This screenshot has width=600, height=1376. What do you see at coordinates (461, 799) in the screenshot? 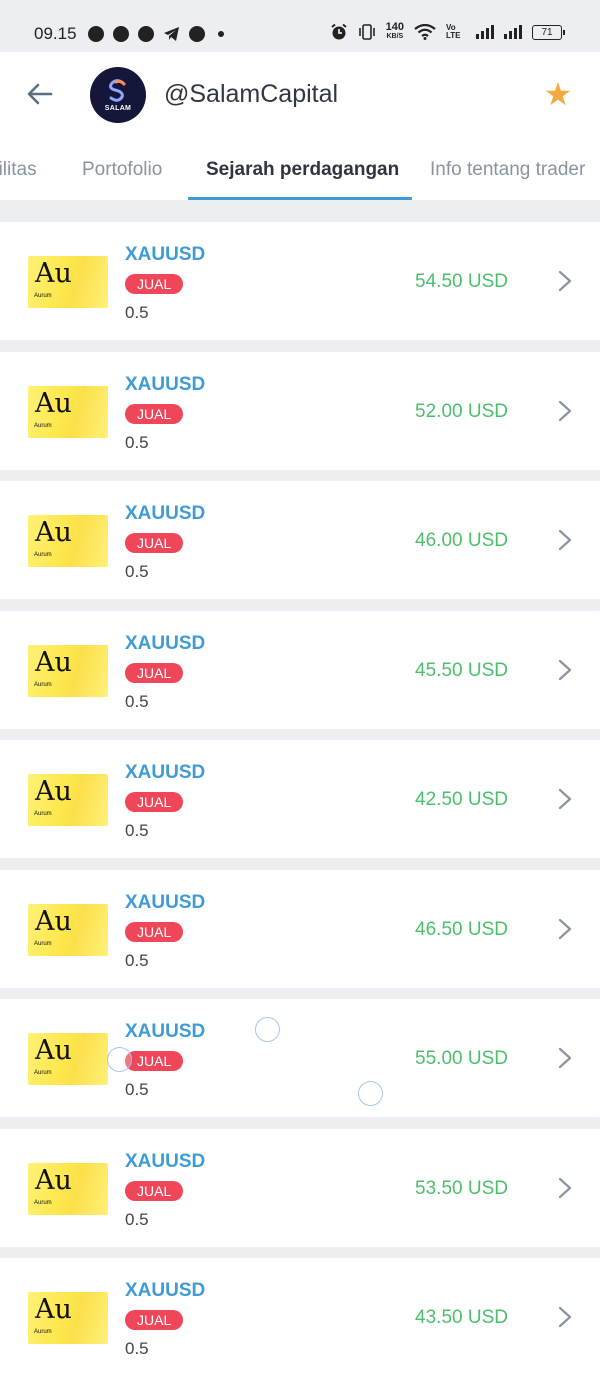
I see `trade-profit: 42.50 USD` at bounding box center [461, 799].